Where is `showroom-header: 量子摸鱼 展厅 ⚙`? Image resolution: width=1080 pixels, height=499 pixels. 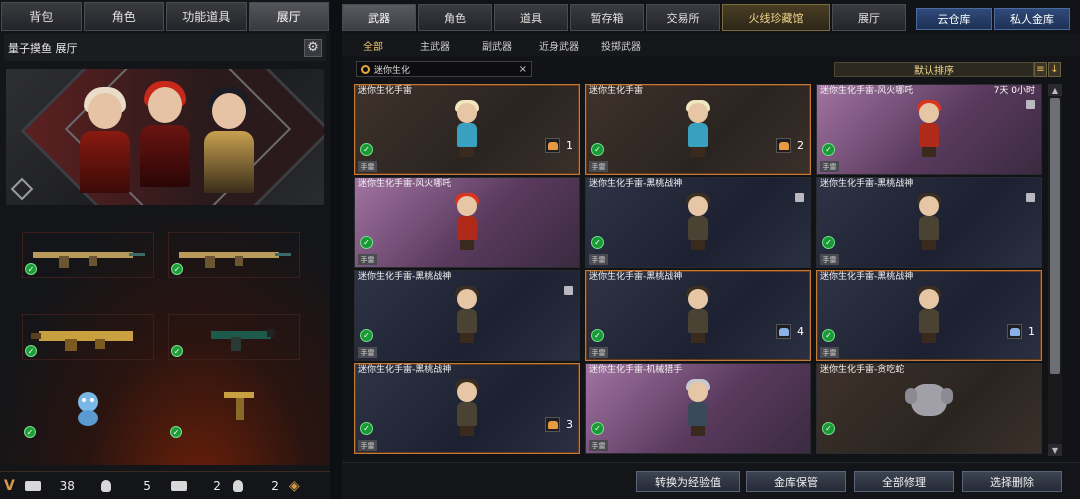 showroom-header: 量子摸鱼 展厅 ⚙ is located at coordinates (165, 47).